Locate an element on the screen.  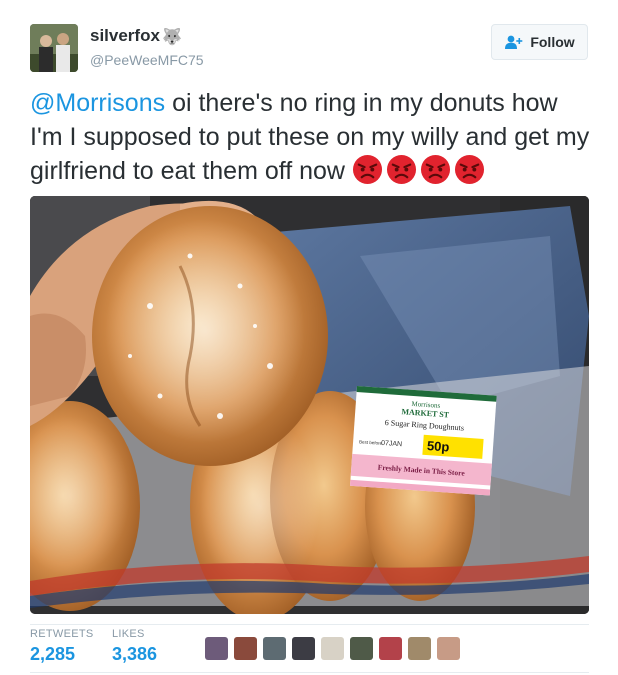
likes-count: 3,386 is located at coordinates (134, 654).